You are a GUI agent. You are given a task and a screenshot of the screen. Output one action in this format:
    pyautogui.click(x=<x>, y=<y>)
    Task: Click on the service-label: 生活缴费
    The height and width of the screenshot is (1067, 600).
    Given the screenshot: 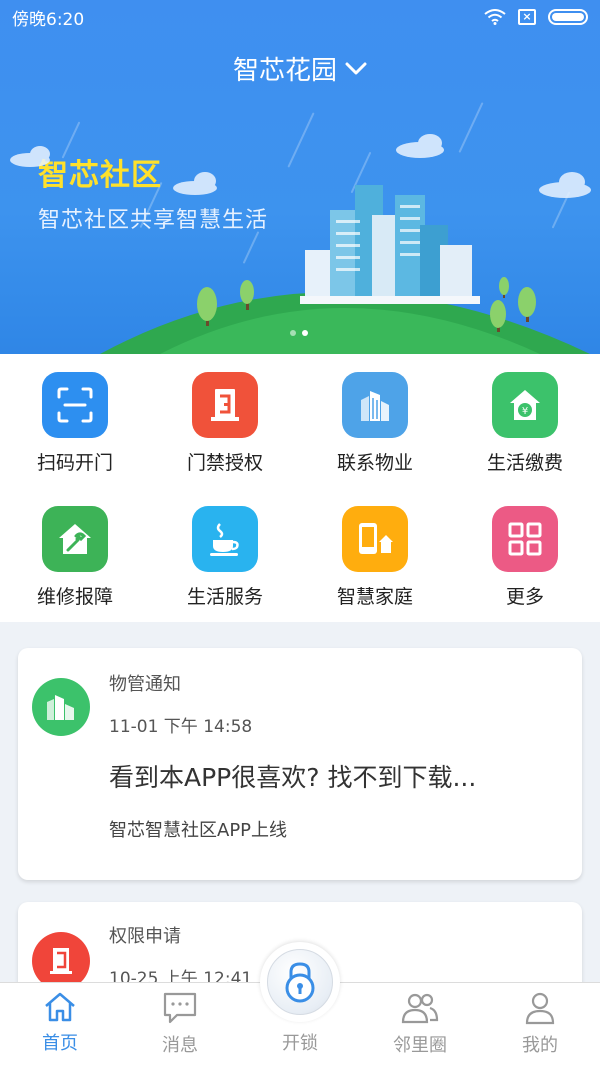 What is the action you would take?
    pyautogui.click(x=524, y=463)
    